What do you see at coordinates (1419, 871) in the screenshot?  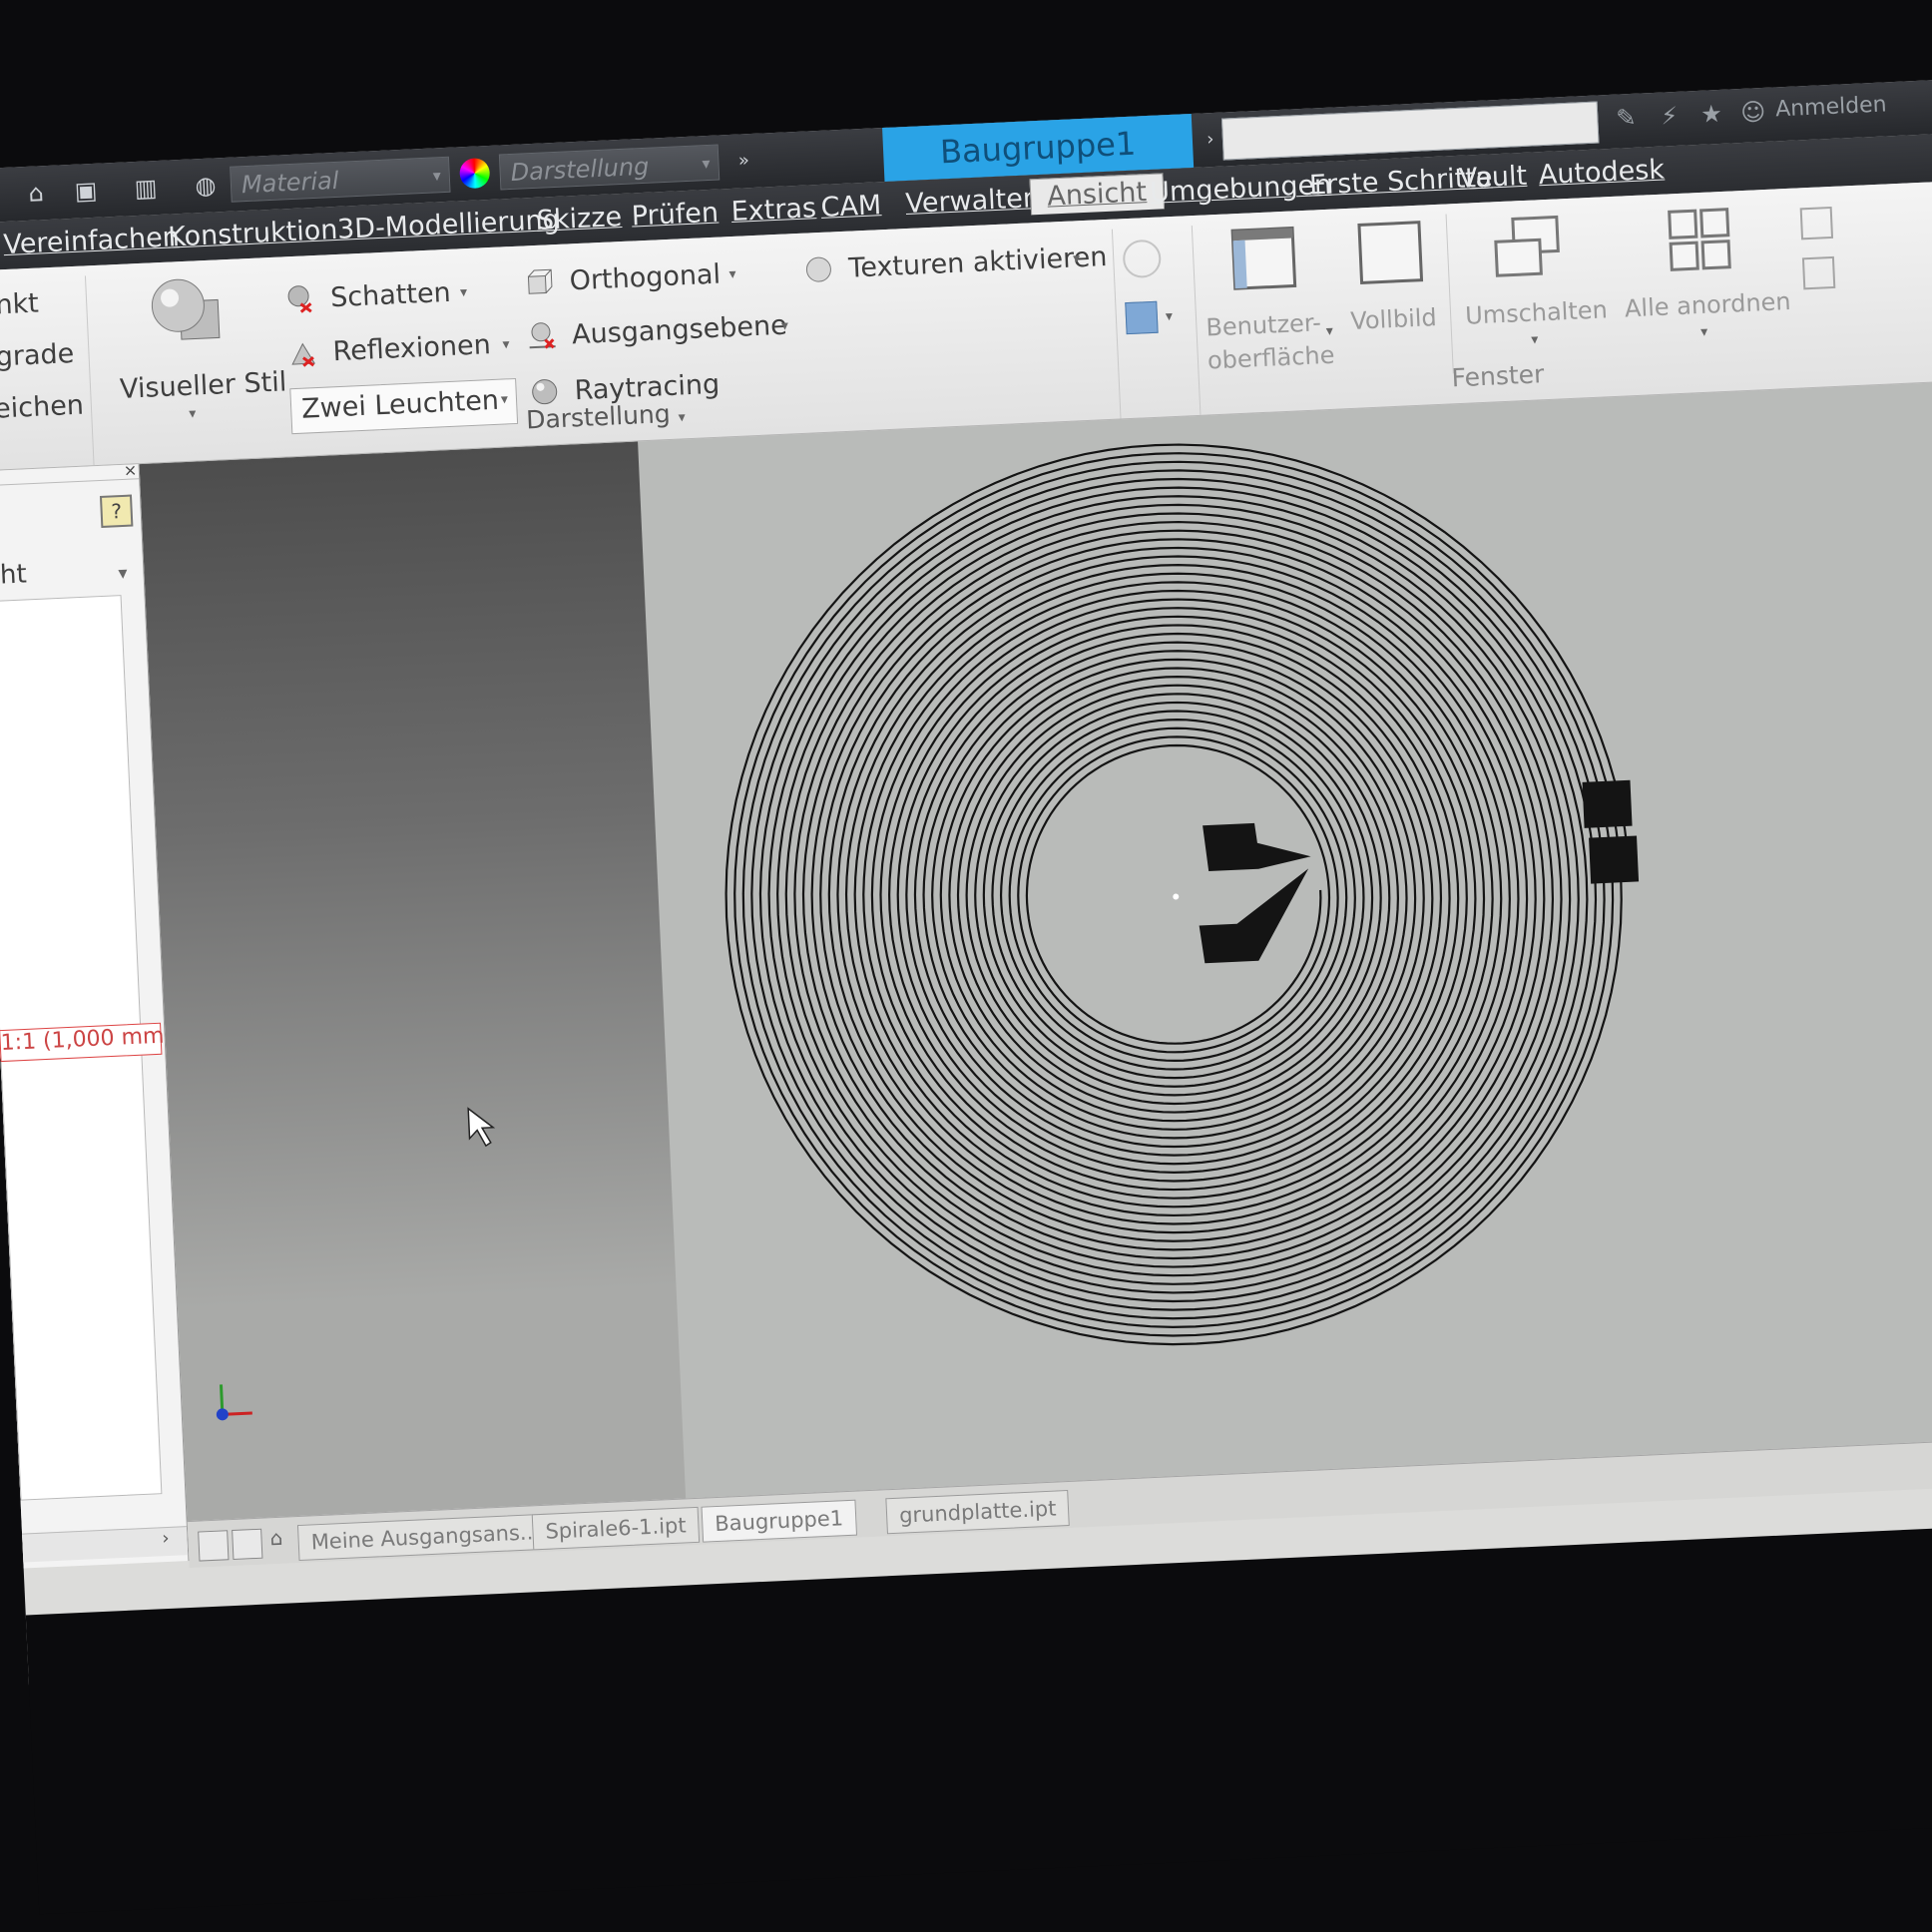 I see `spiral-end-terminals` at bounding box center [1419, 871].